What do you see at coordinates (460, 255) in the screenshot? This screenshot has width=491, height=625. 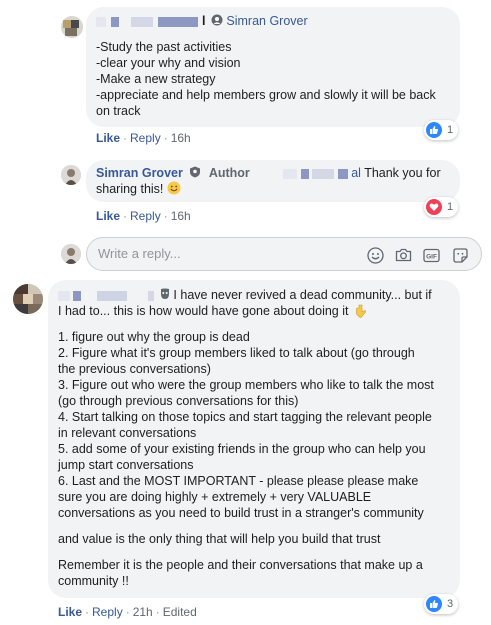 I see `sticker-icon` at bounding box center [460, 255].